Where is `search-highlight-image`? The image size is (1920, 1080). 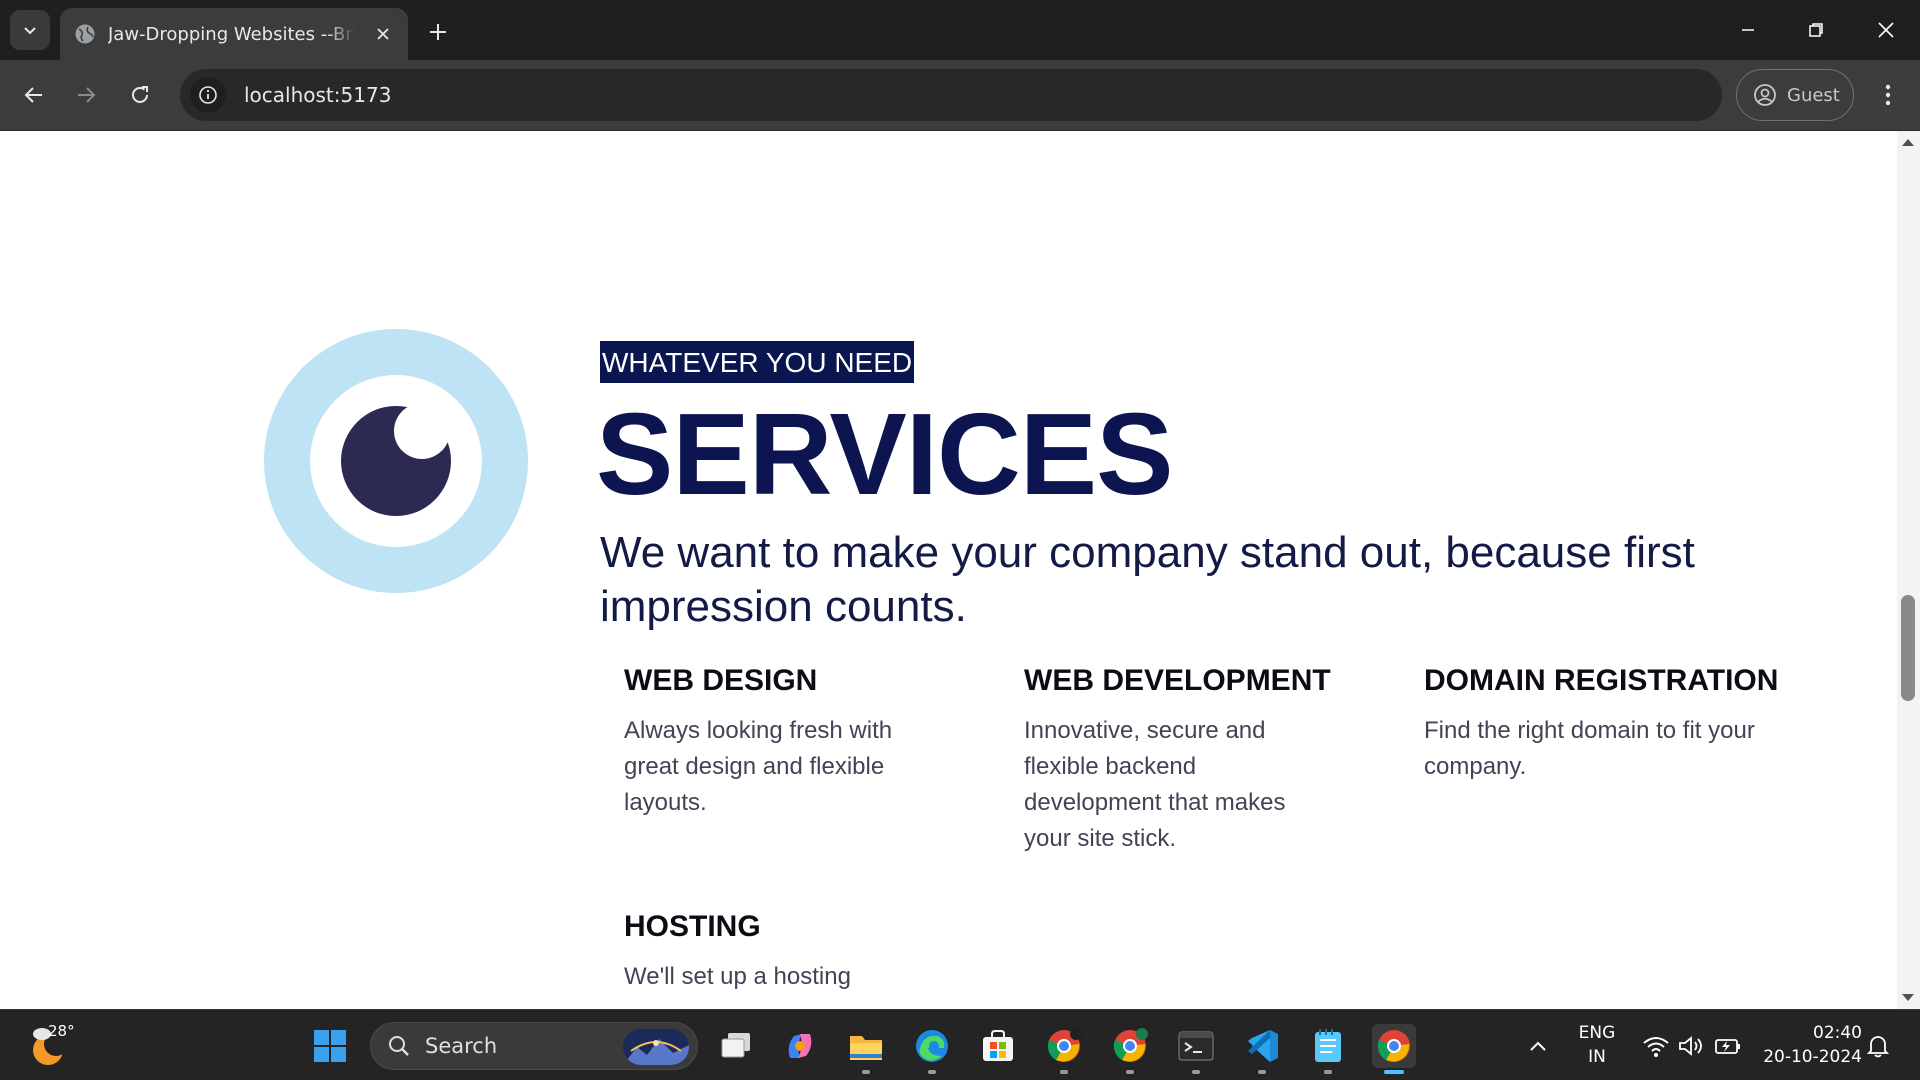
search-highlight-image is located at coordinates (656, 1047).